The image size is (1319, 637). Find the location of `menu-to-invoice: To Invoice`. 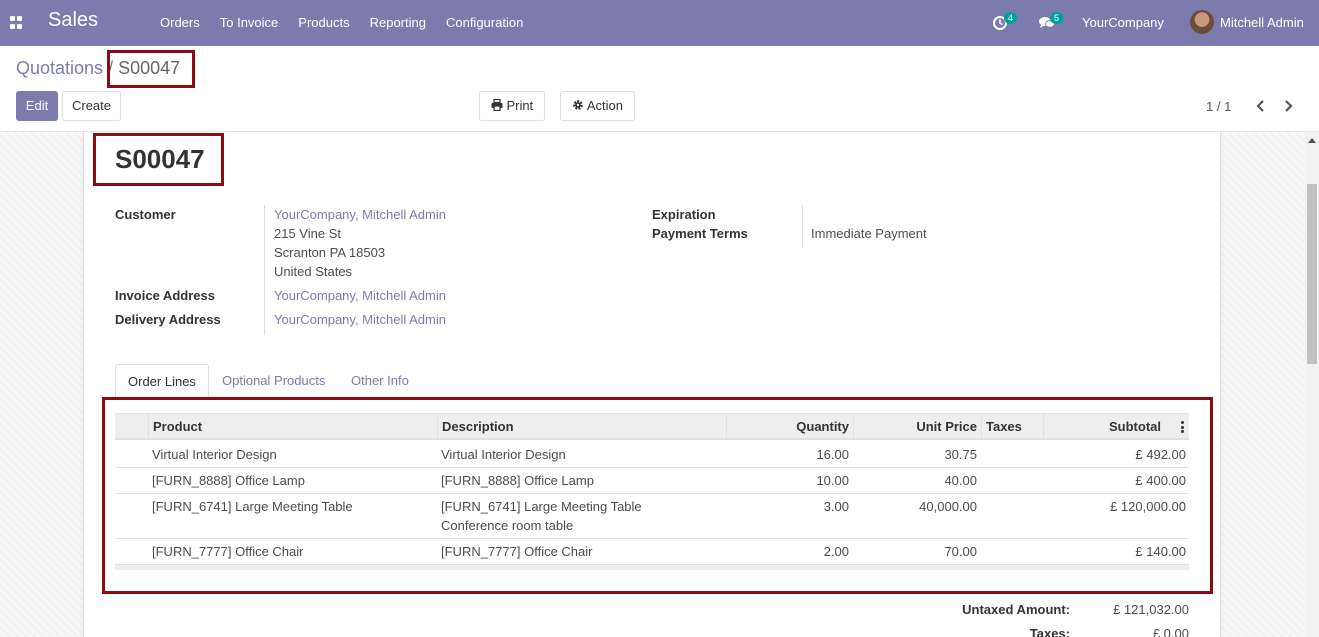

menu-to-invoice: To Invoice is located at coordinates (249, 23).